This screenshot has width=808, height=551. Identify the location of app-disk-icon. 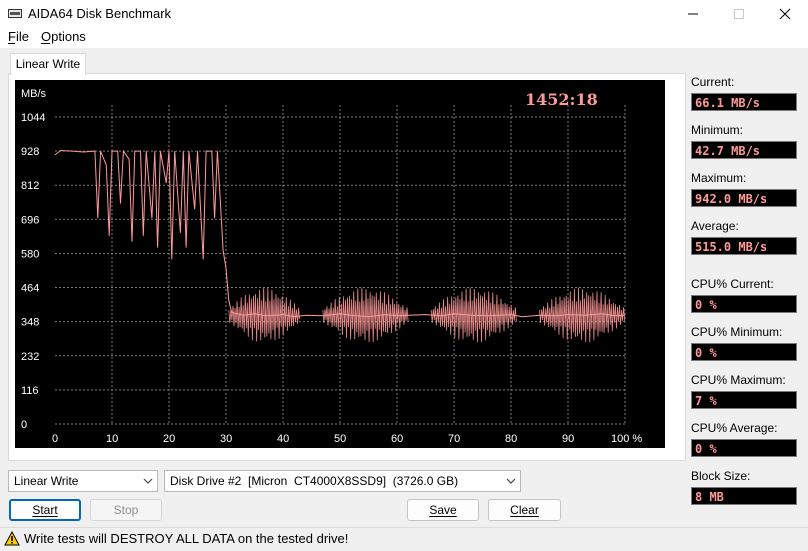
(15, 13).